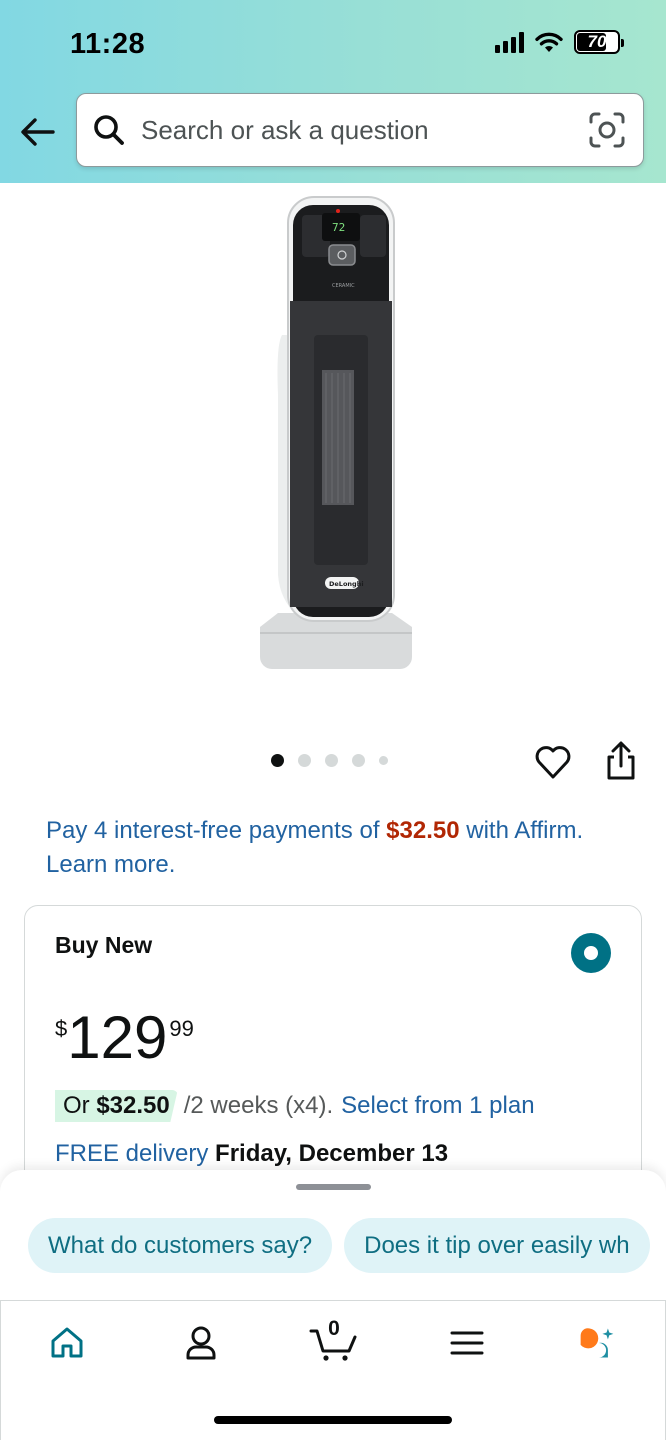 The height and width of the screenshot is (1440, 666). I want to click on camera-lens-icon, so click(607, 130).